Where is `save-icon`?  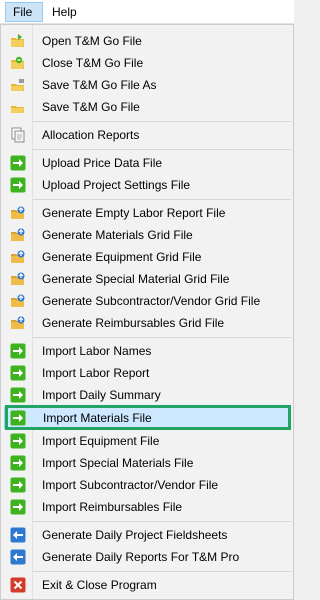
save-icon is located at coordinates (18, 107).